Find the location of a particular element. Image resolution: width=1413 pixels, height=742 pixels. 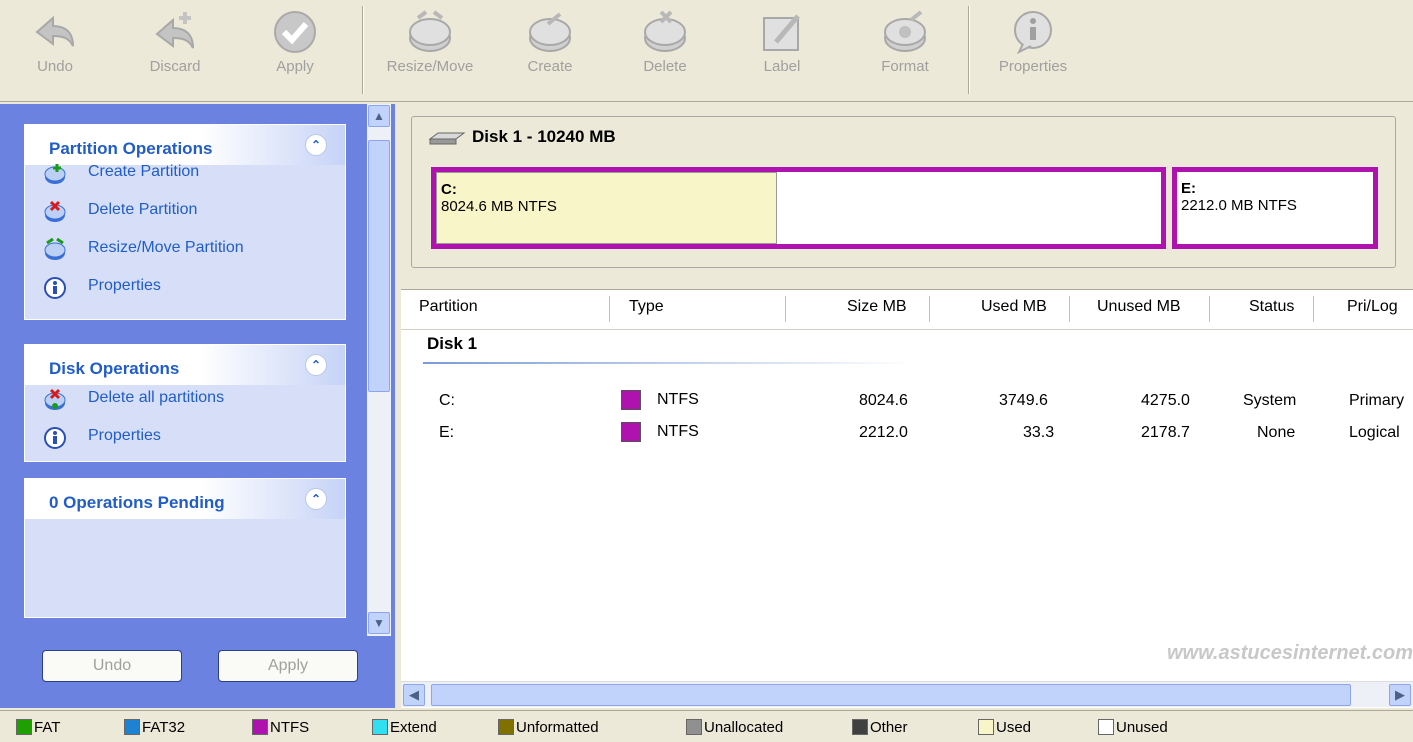

legend-label: Unallocated is located at coordinates (744, 727).